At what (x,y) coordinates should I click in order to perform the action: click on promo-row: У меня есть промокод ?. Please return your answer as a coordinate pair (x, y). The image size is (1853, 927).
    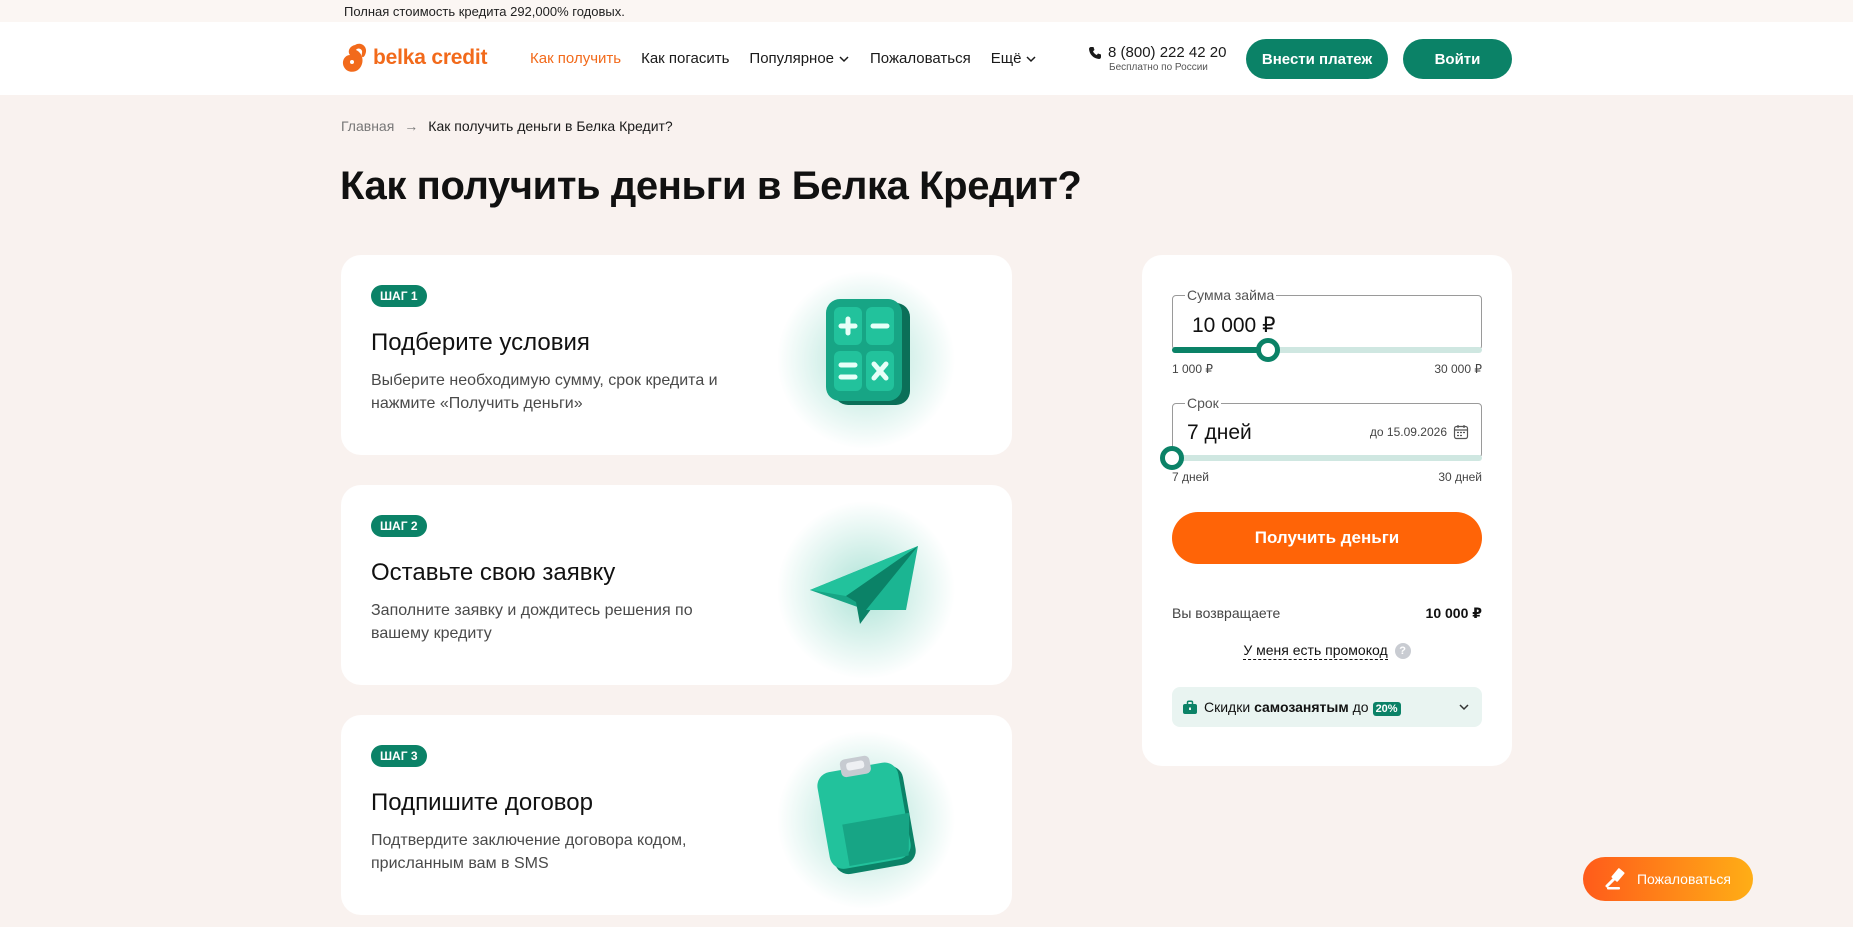
    Looking at the image, I should click on (1327, 651).